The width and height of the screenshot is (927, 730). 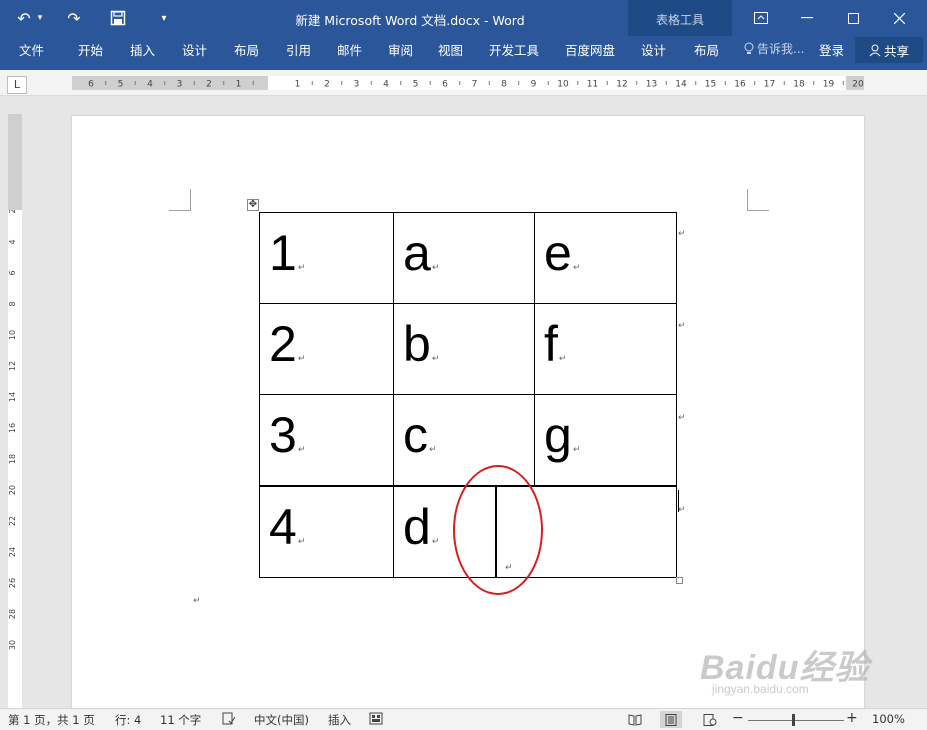 I want to click on horizontal-ruler: 6 5 4 3 2 1 1 2 3 4 5 6 7 8 9 10 11 12 13 14 15 16 17 18 19 20, so click(x=468, y=83).